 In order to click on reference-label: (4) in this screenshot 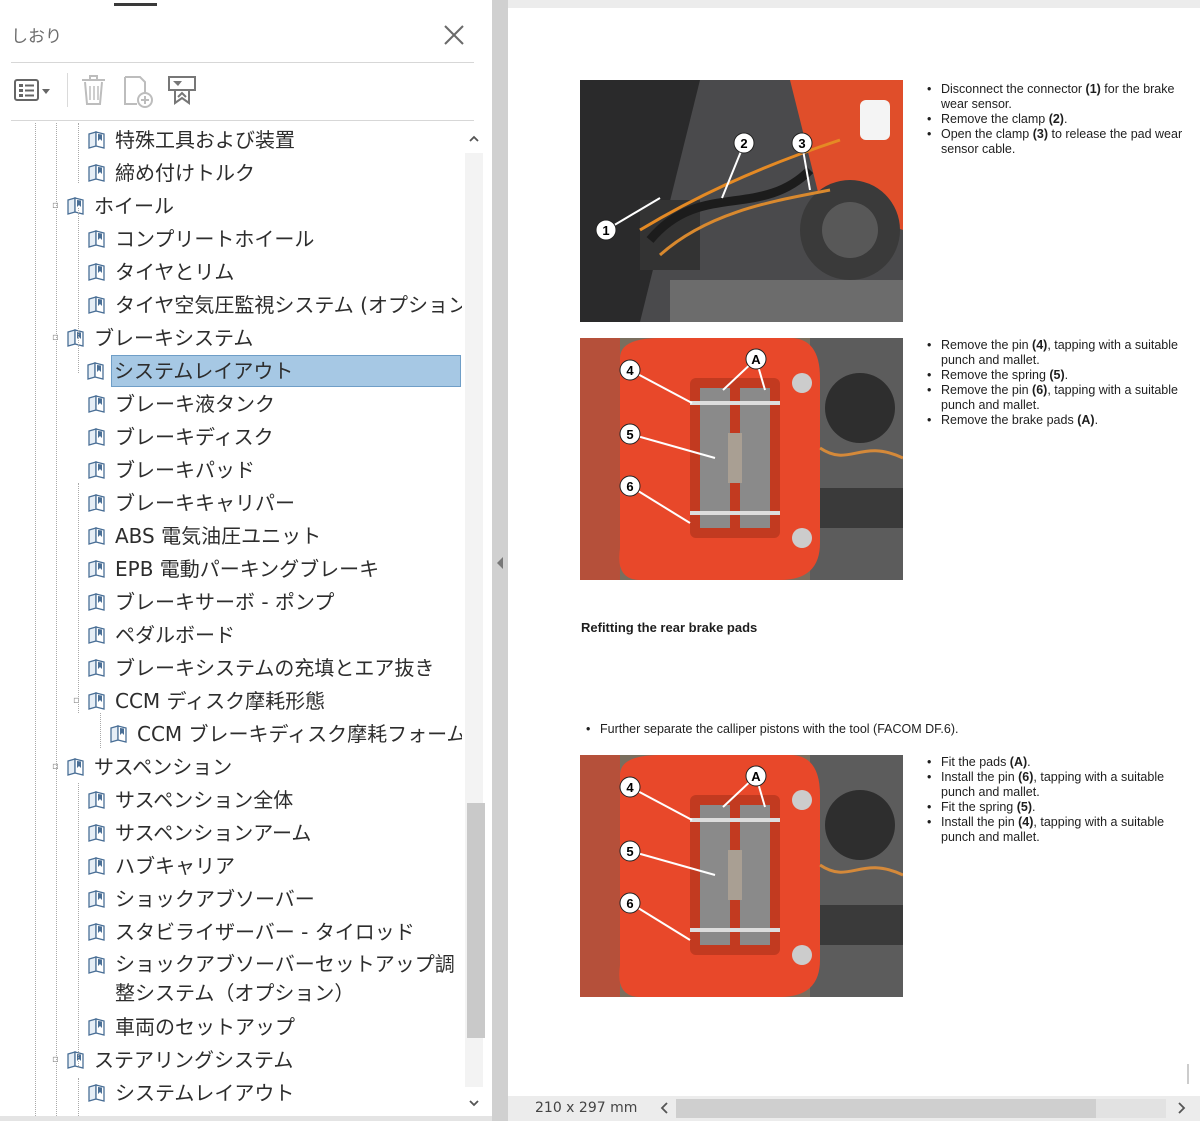, I will do `click(1026, 822)`.